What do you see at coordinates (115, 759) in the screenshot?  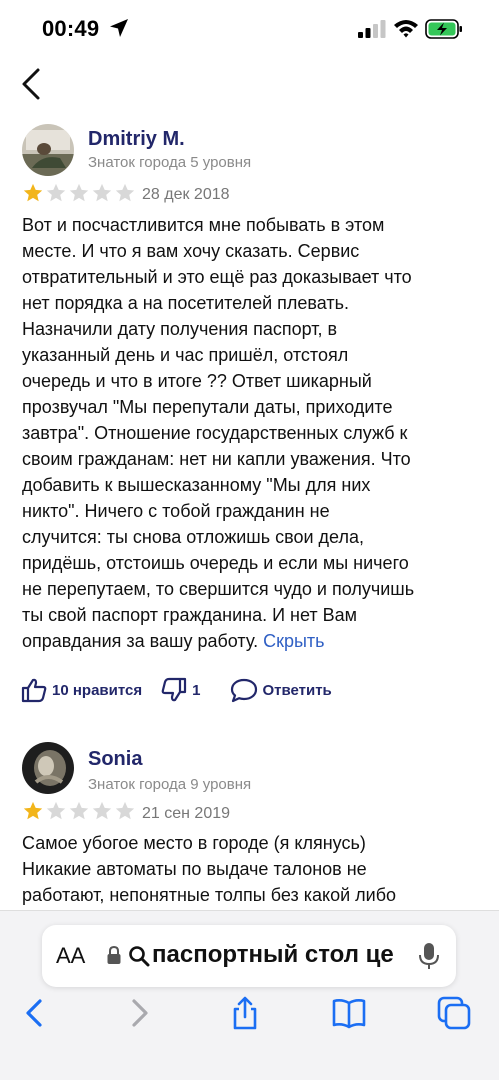 I see `author-name: Sonia` at bounding box center [115, 759].